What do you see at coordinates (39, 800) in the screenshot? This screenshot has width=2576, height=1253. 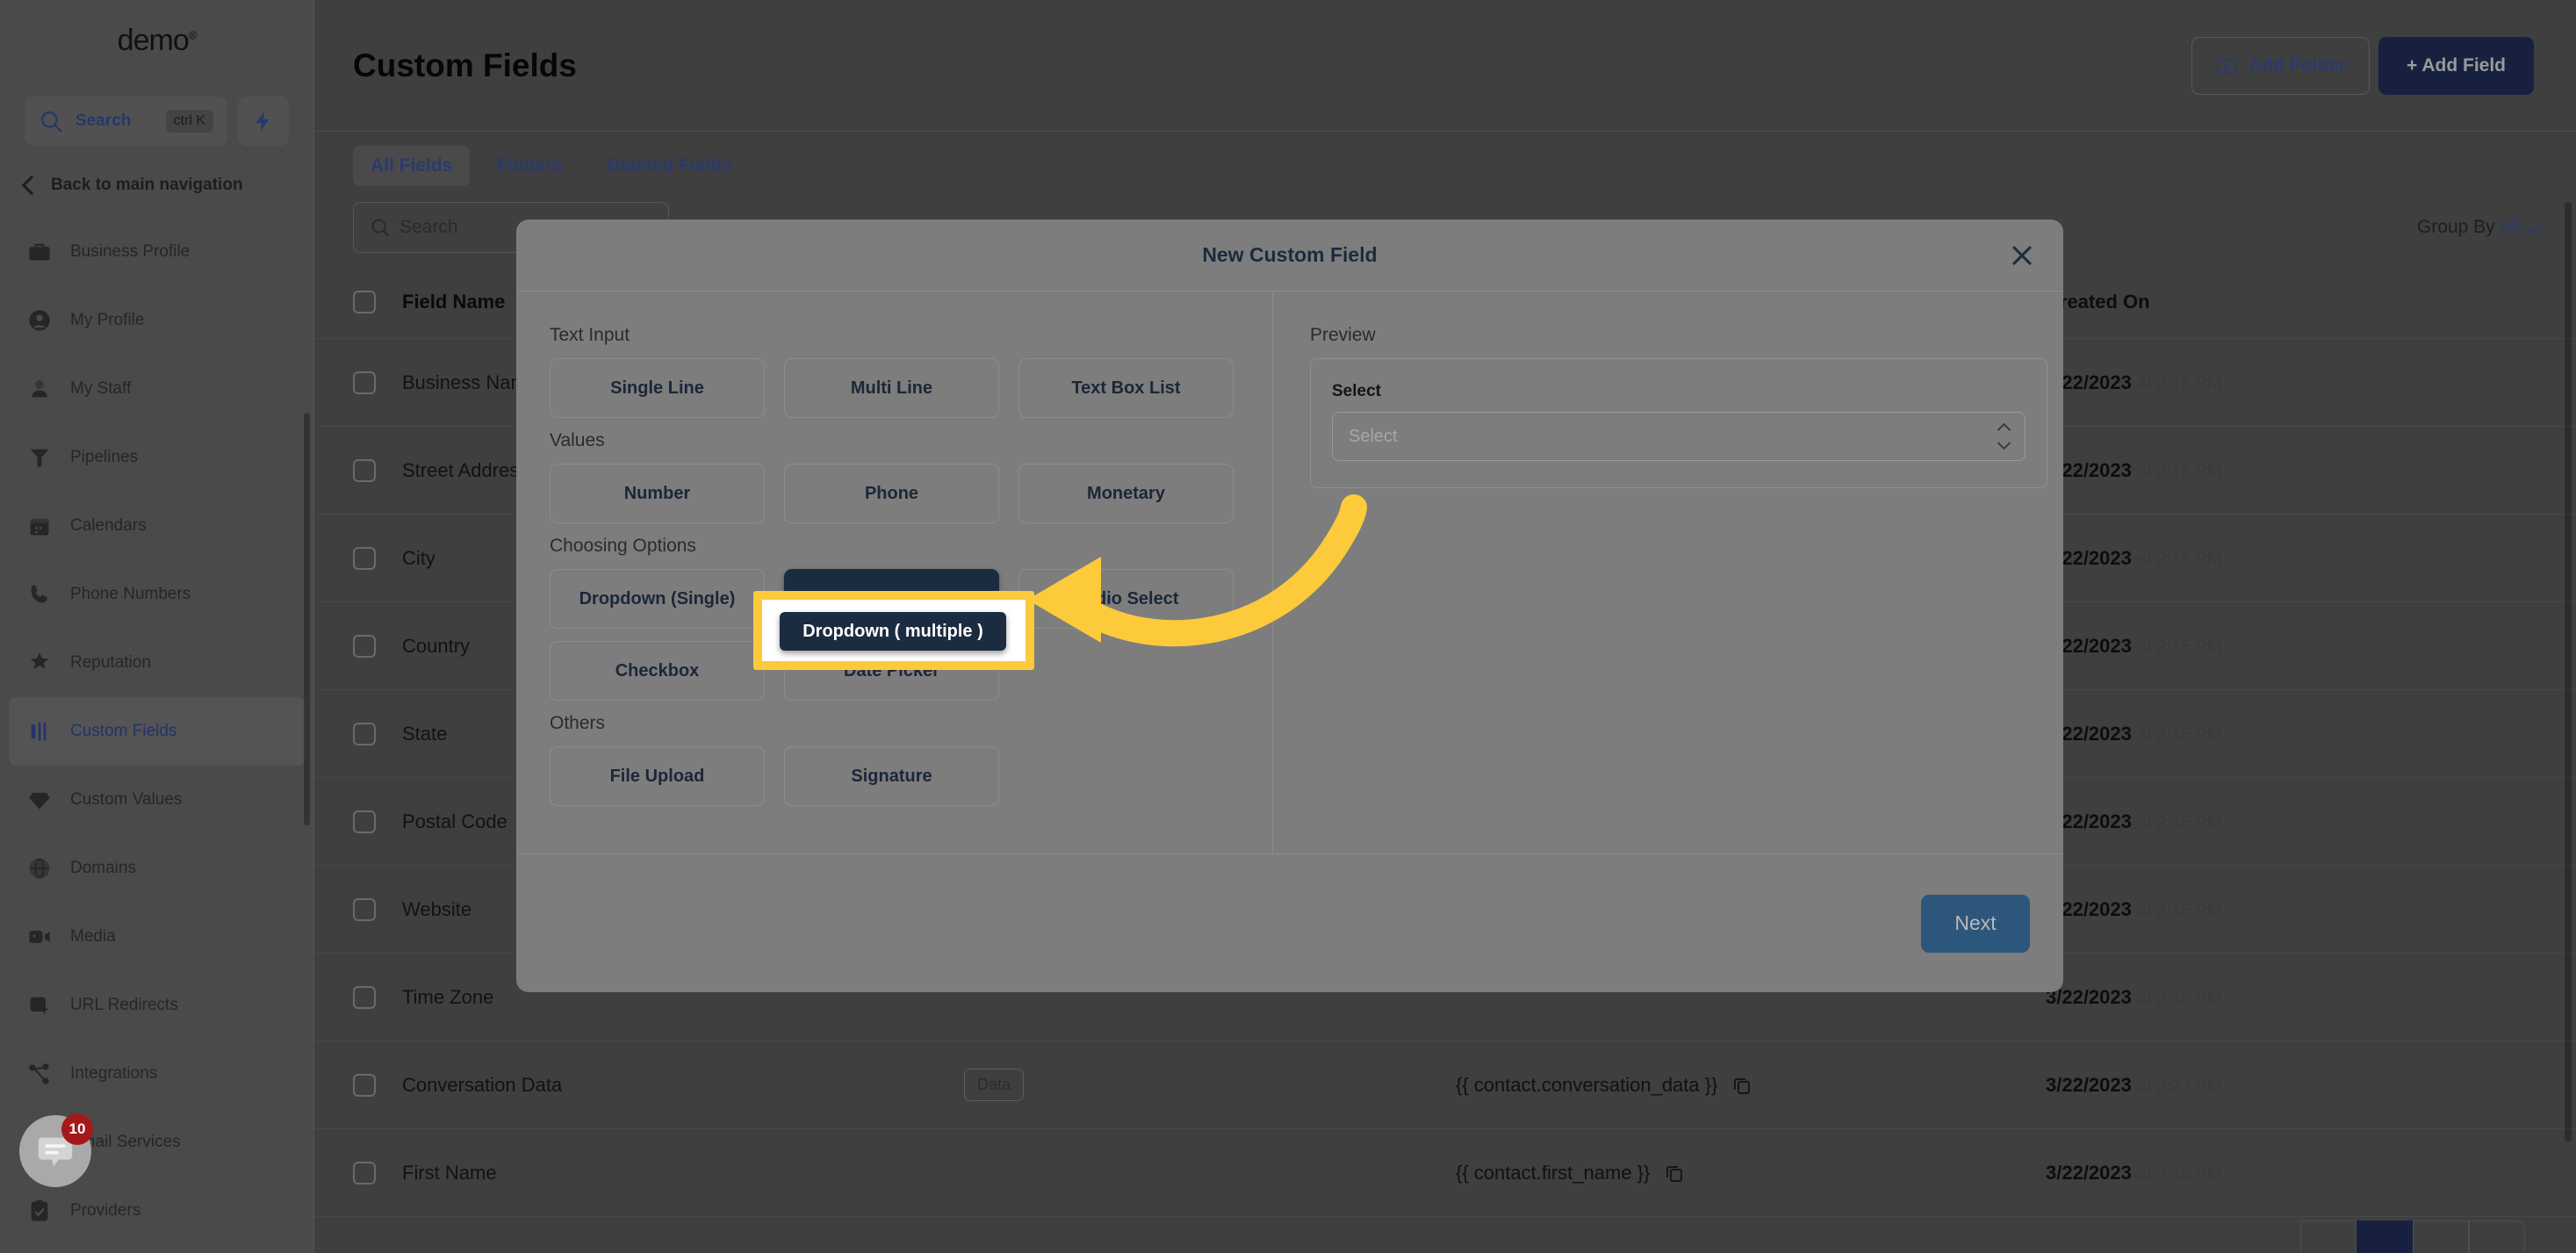 I see `gem-icon` at bounding box center [39, 800].